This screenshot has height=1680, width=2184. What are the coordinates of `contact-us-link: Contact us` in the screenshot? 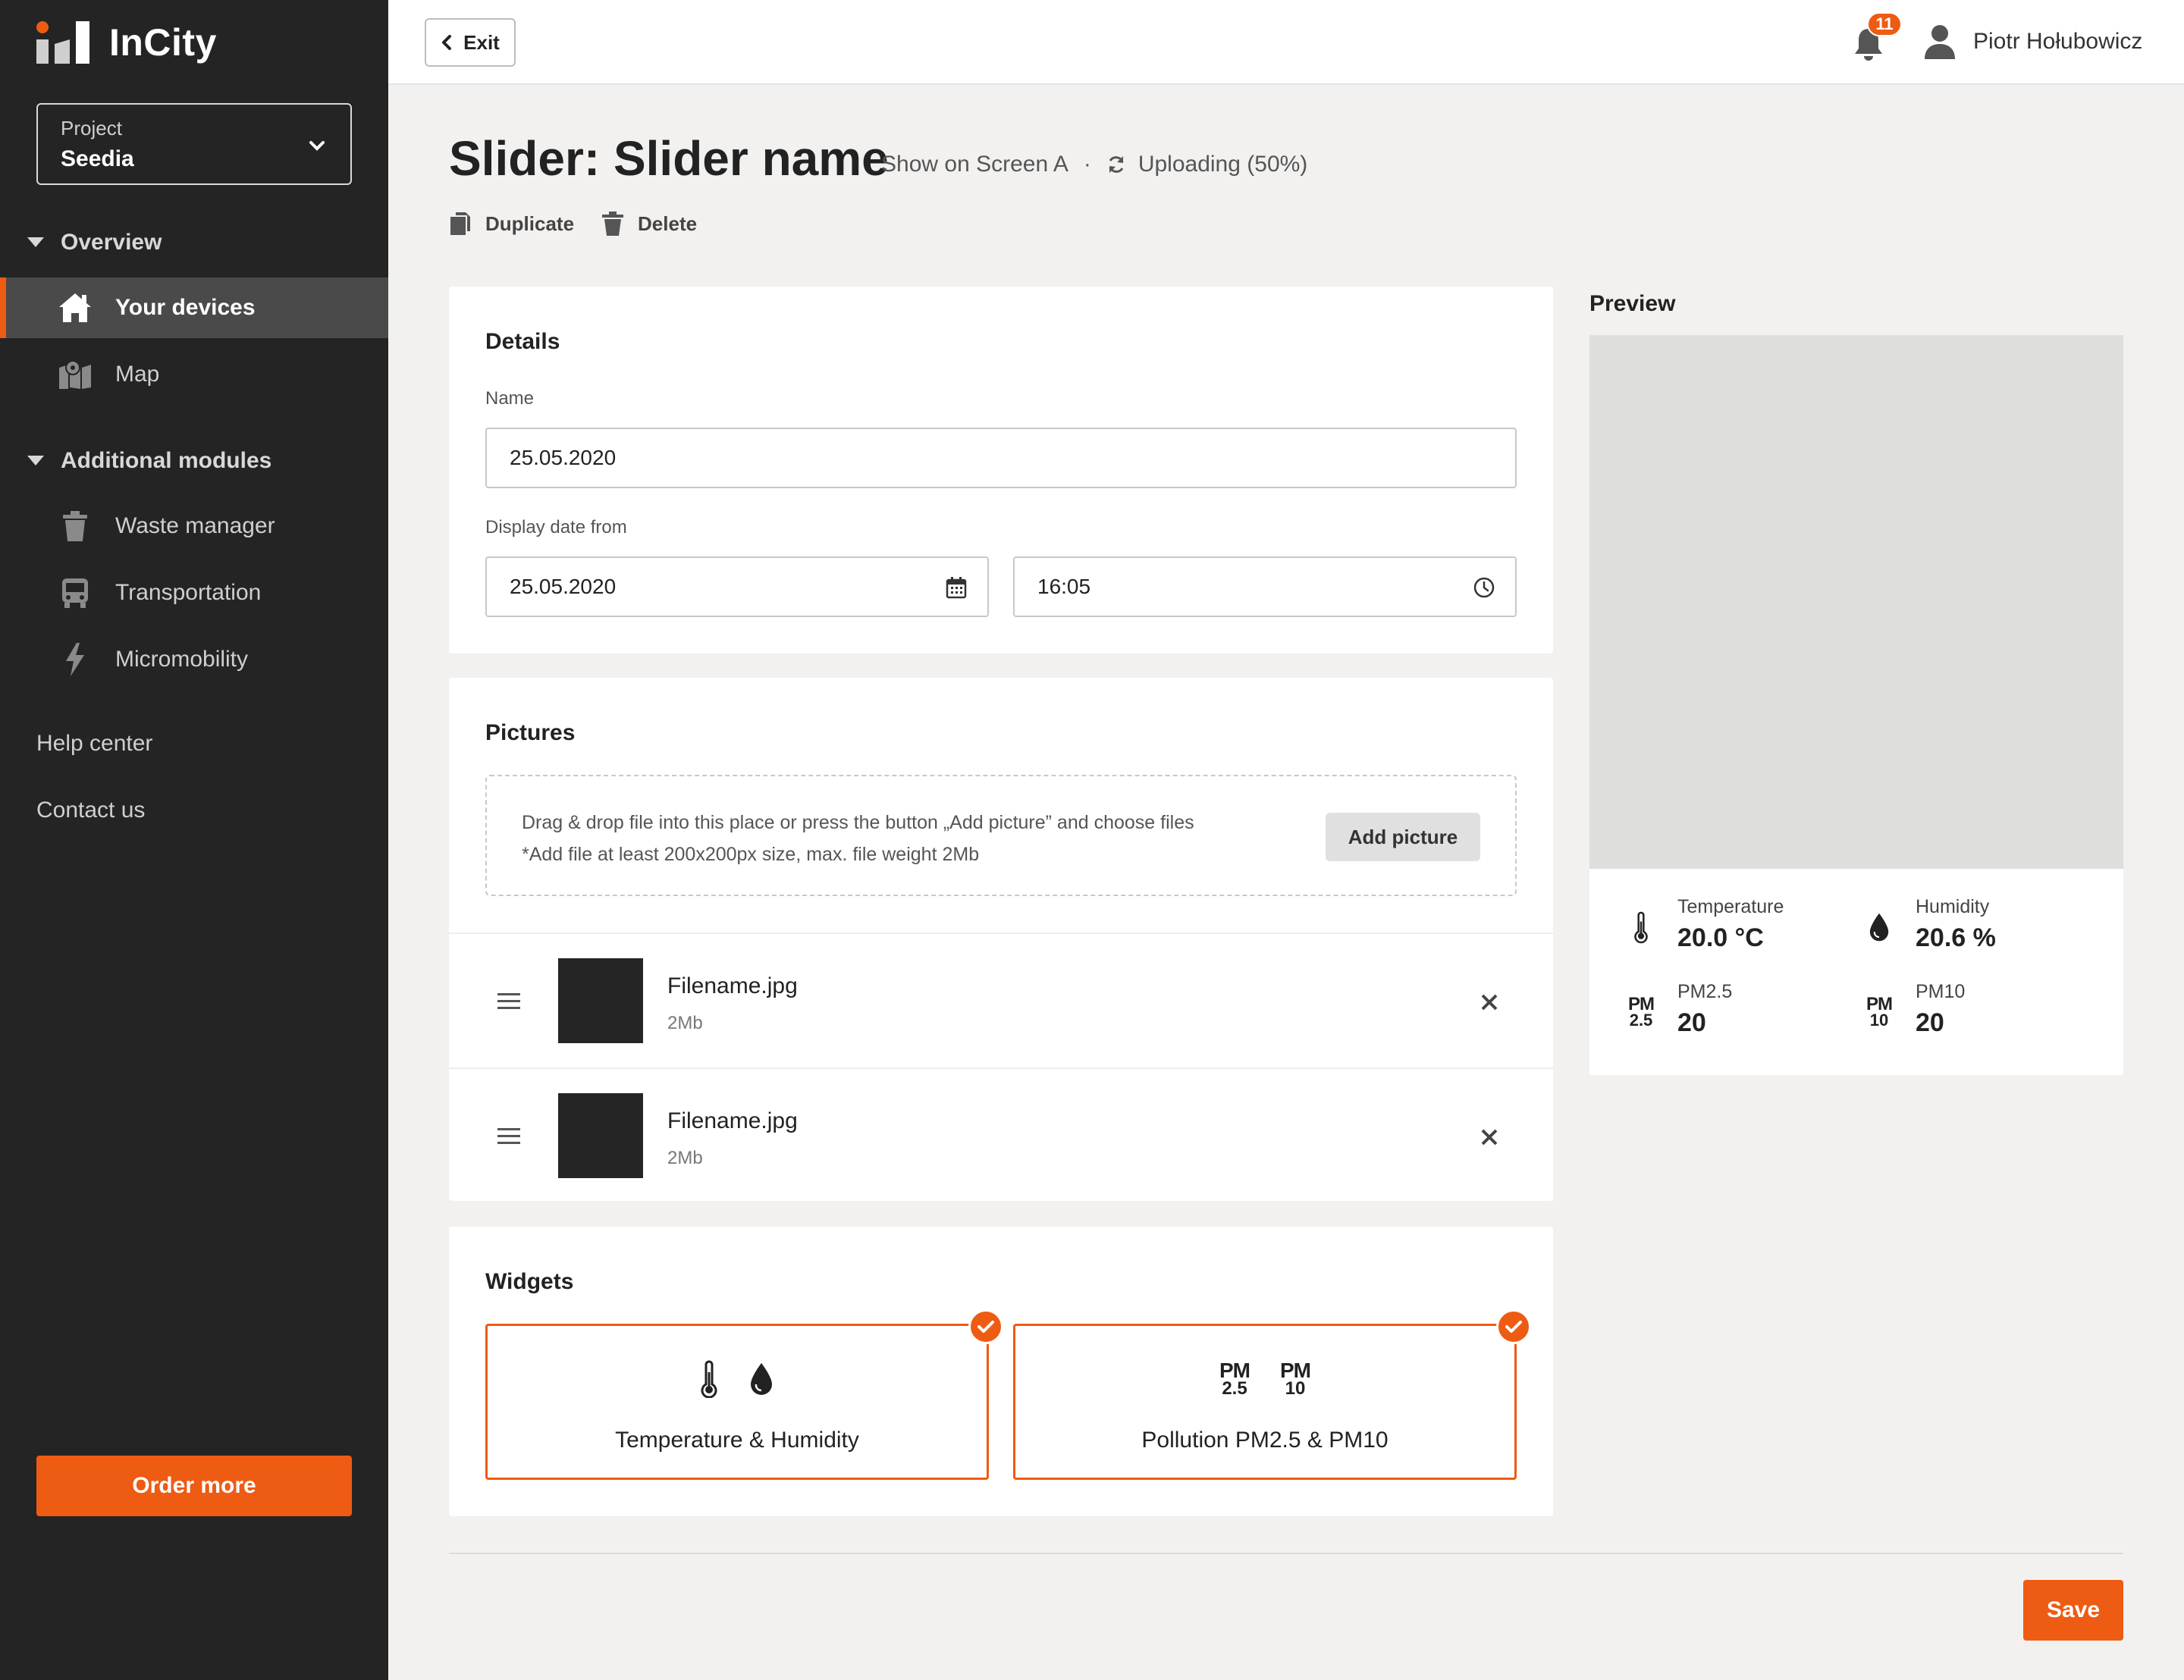 It's located at (90, 811).